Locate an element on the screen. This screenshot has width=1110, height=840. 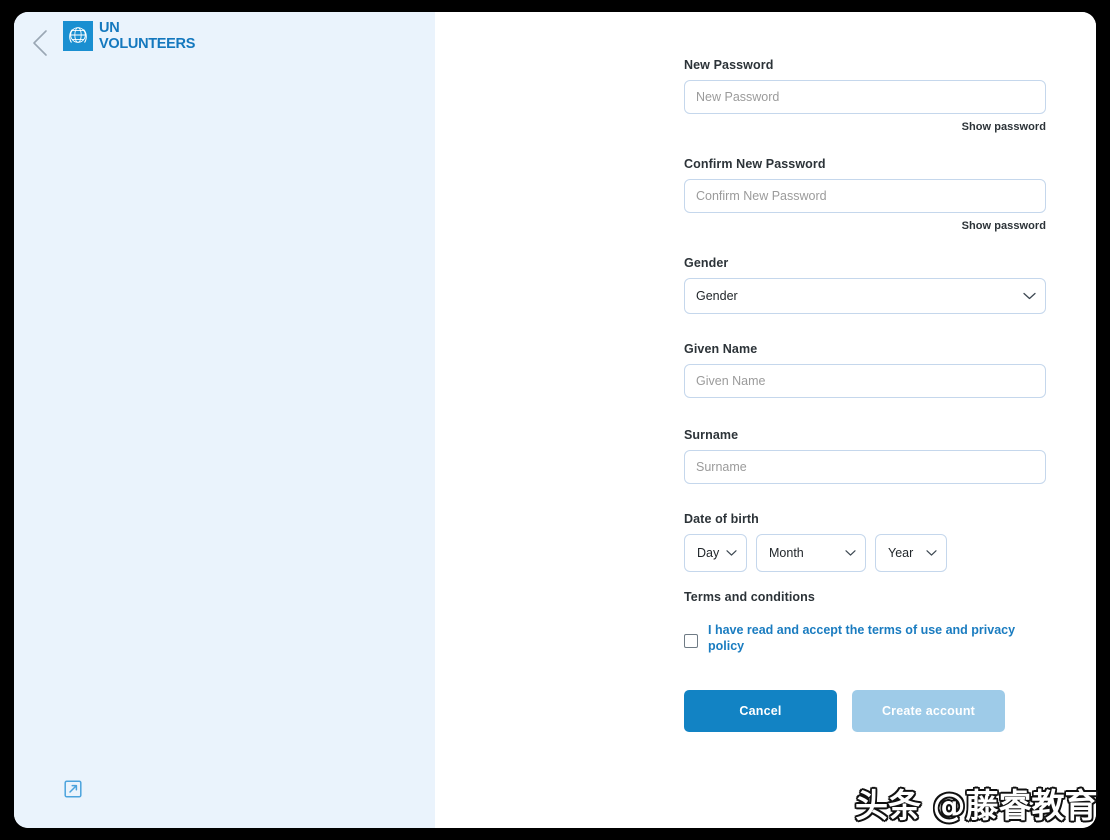
terms-checkbox is located at coordinates (691, 641).